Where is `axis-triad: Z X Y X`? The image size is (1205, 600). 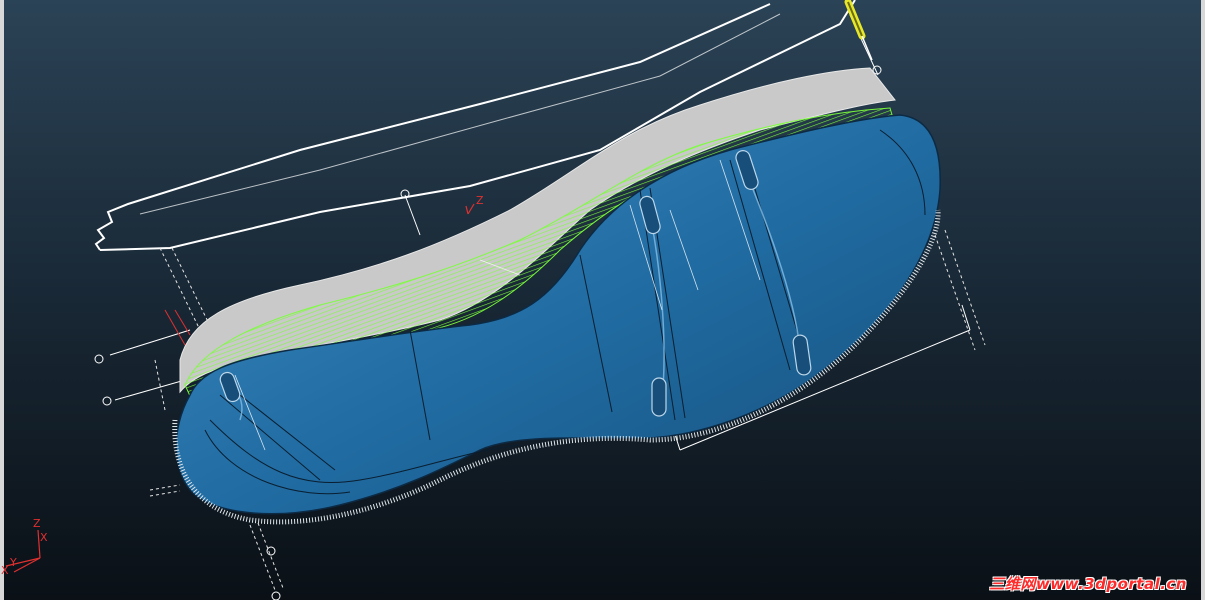
axis-triad: Z X Y X is located at coordinates (24, 547).